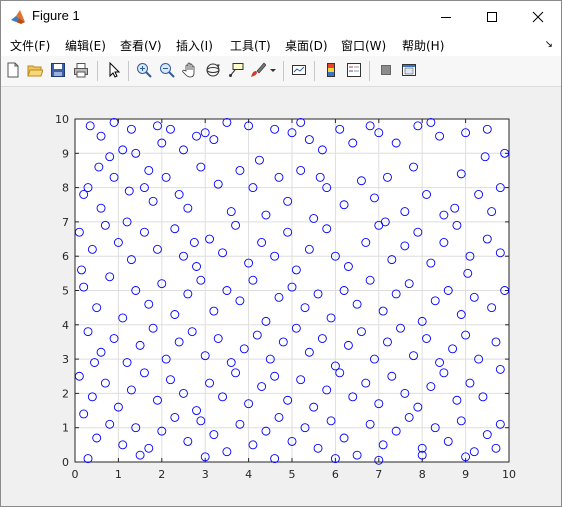 The image size is (562, 507). I want to click on rotate-3d-icon, so click(213, 70).